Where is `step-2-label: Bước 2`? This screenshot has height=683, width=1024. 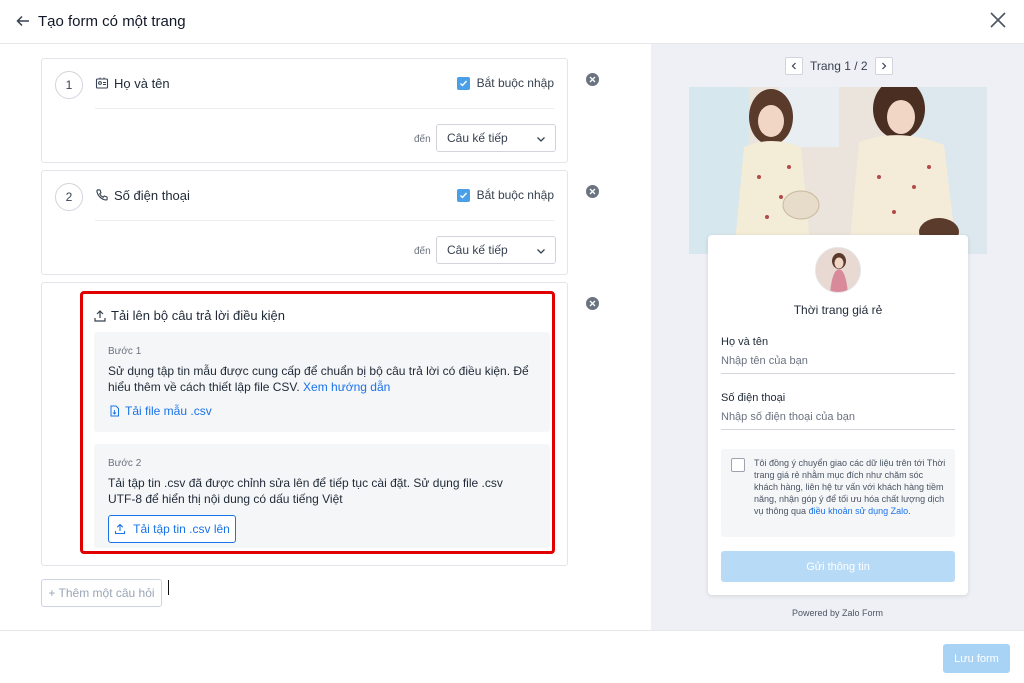
step-2-label: Bước 2 is located at coordinates (125, 463).